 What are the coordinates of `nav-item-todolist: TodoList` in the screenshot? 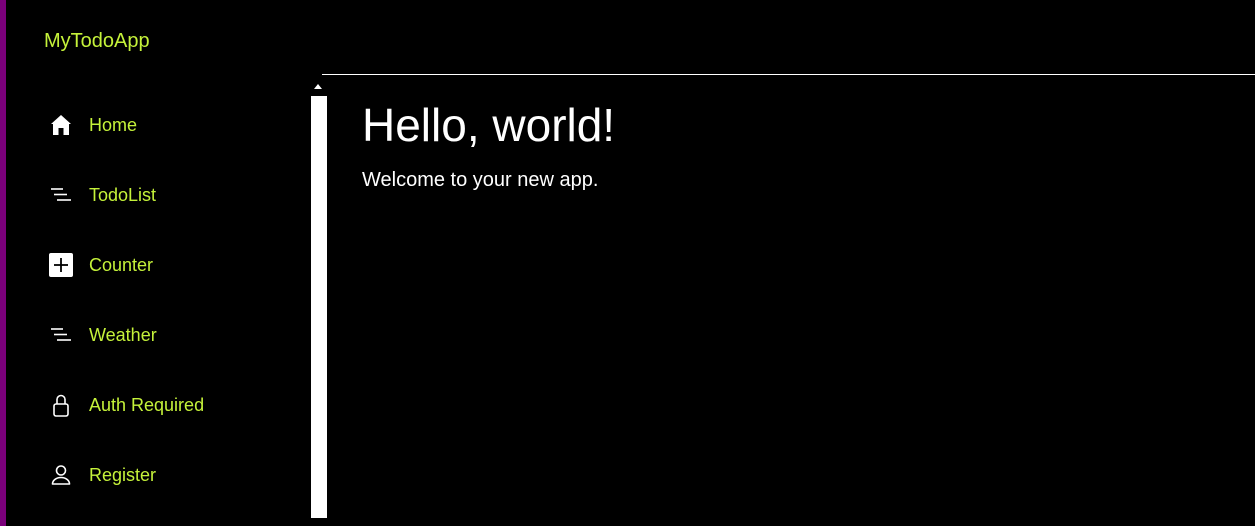 It's located at (155, 194).